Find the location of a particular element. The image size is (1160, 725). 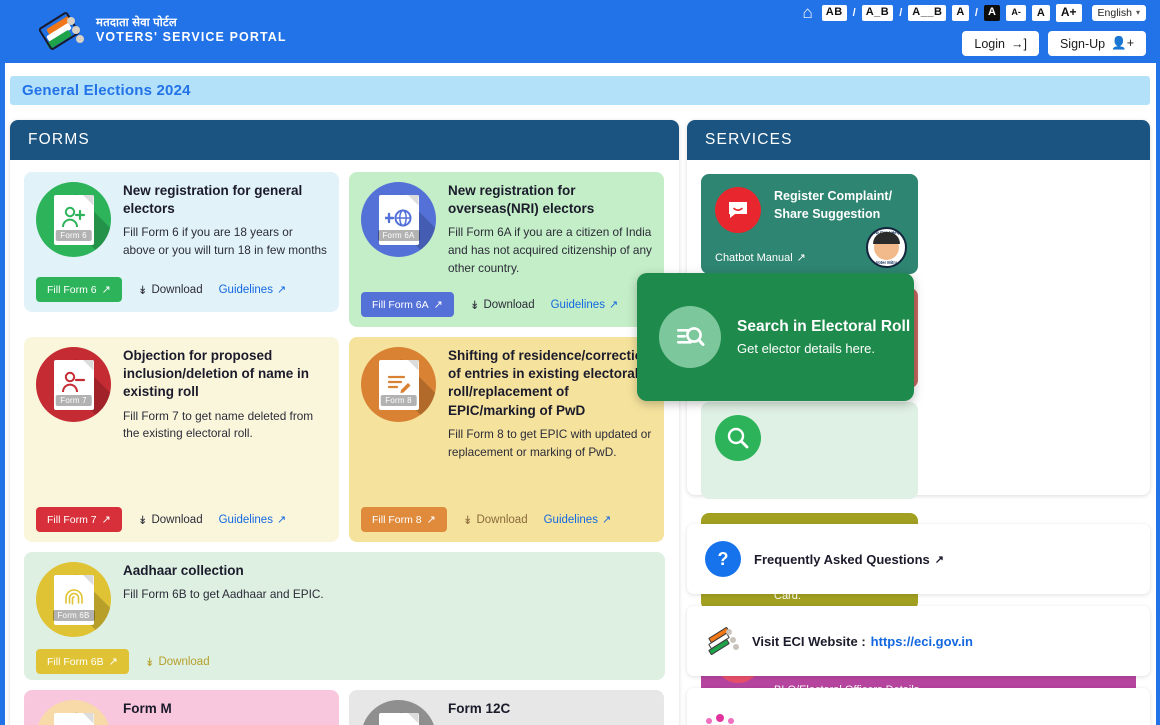

contrast-chip-a-b: A_B is located at coordinates (877, 12).